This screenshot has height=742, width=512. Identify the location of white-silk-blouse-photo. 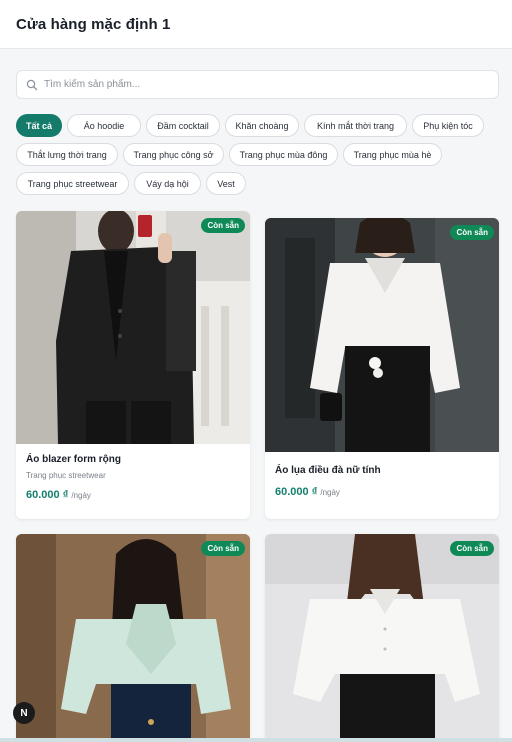
(382, 335).